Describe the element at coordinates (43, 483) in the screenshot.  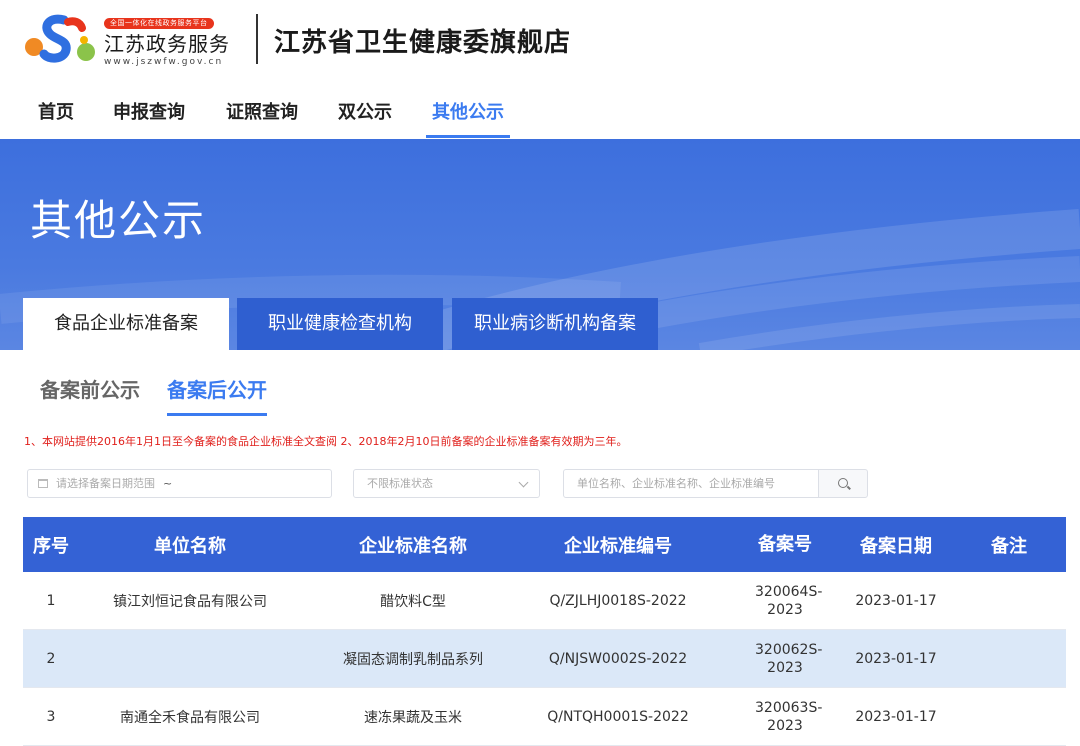
I see `calendar-icon` at that location.